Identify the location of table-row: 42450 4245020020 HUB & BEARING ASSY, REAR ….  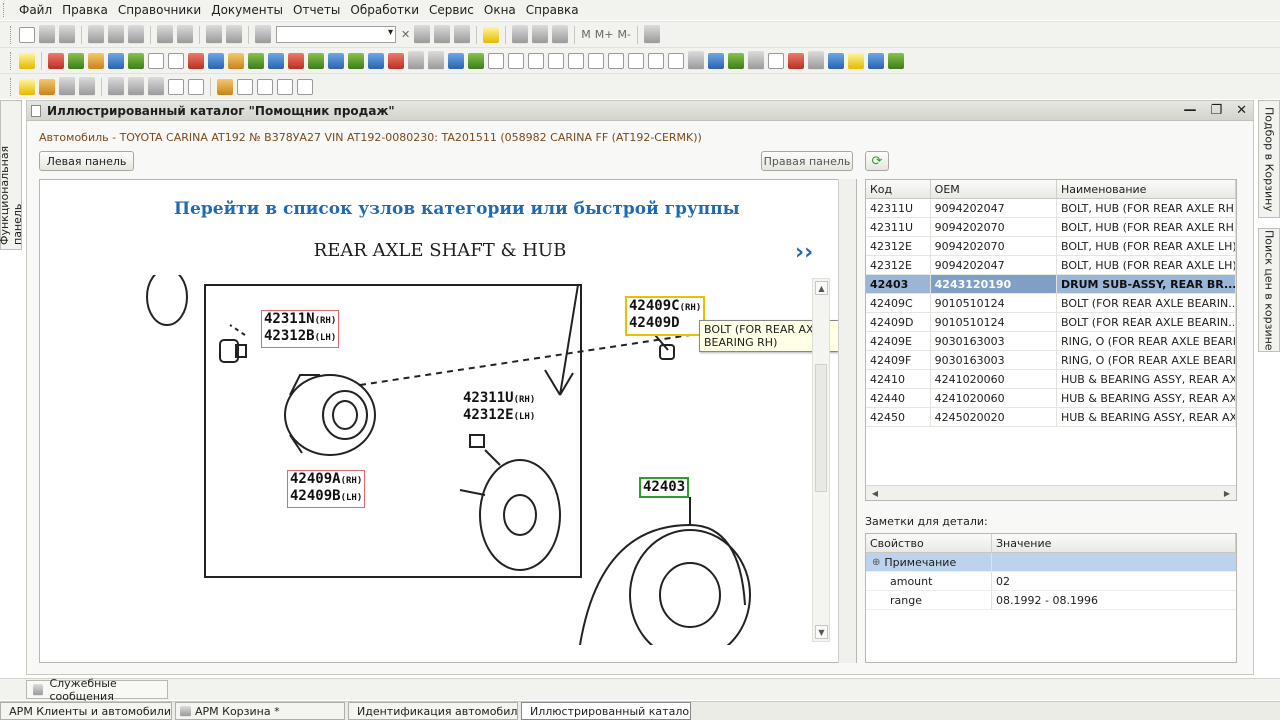
(1051, 417).